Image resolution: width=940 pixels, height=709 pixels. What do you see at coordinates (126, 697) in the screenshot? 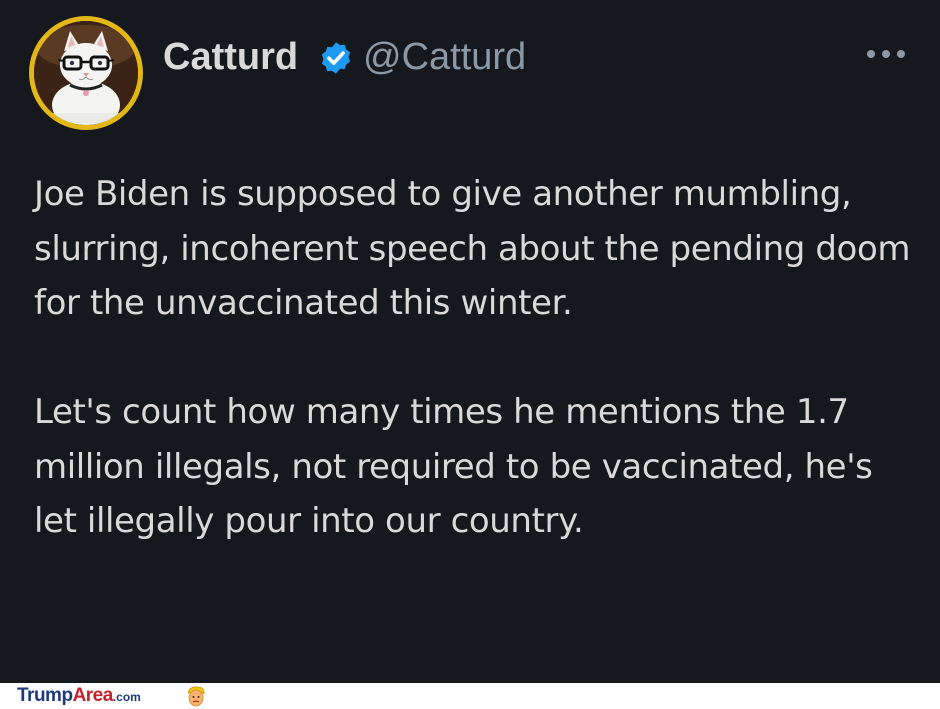
I see `watermark-brand-suffix: .com` at bounding box center [126, 697].